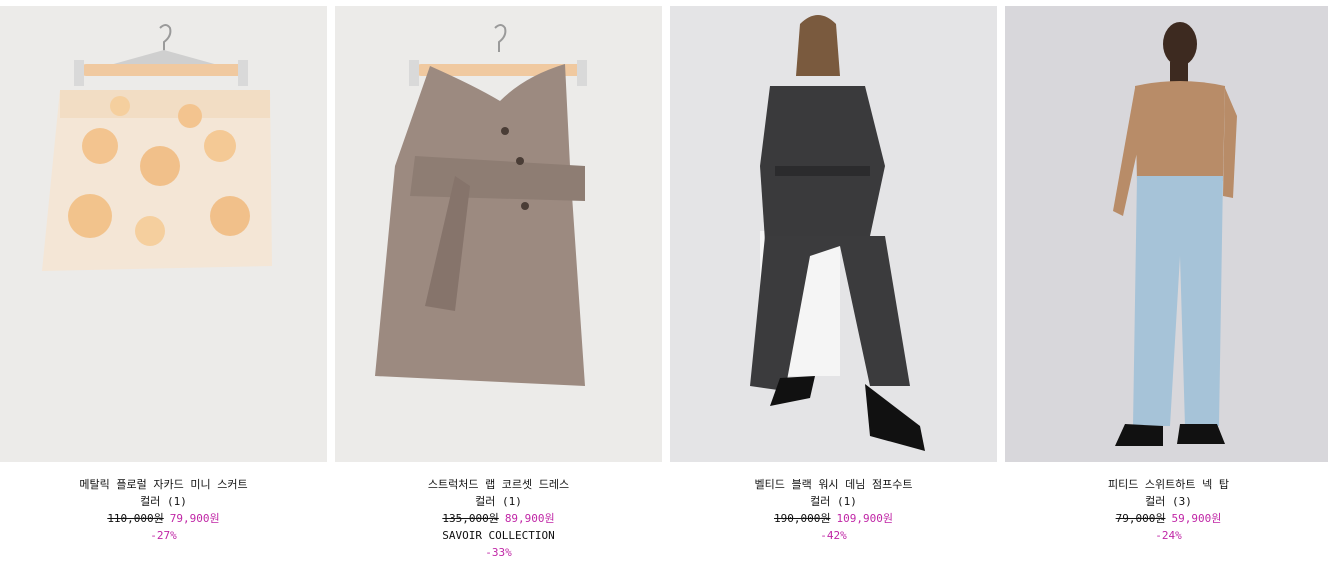  What do you see at coordinates (833, 535) in the screenshot?
I see `discount-badge: -42%` at bounding box center [833, 535].